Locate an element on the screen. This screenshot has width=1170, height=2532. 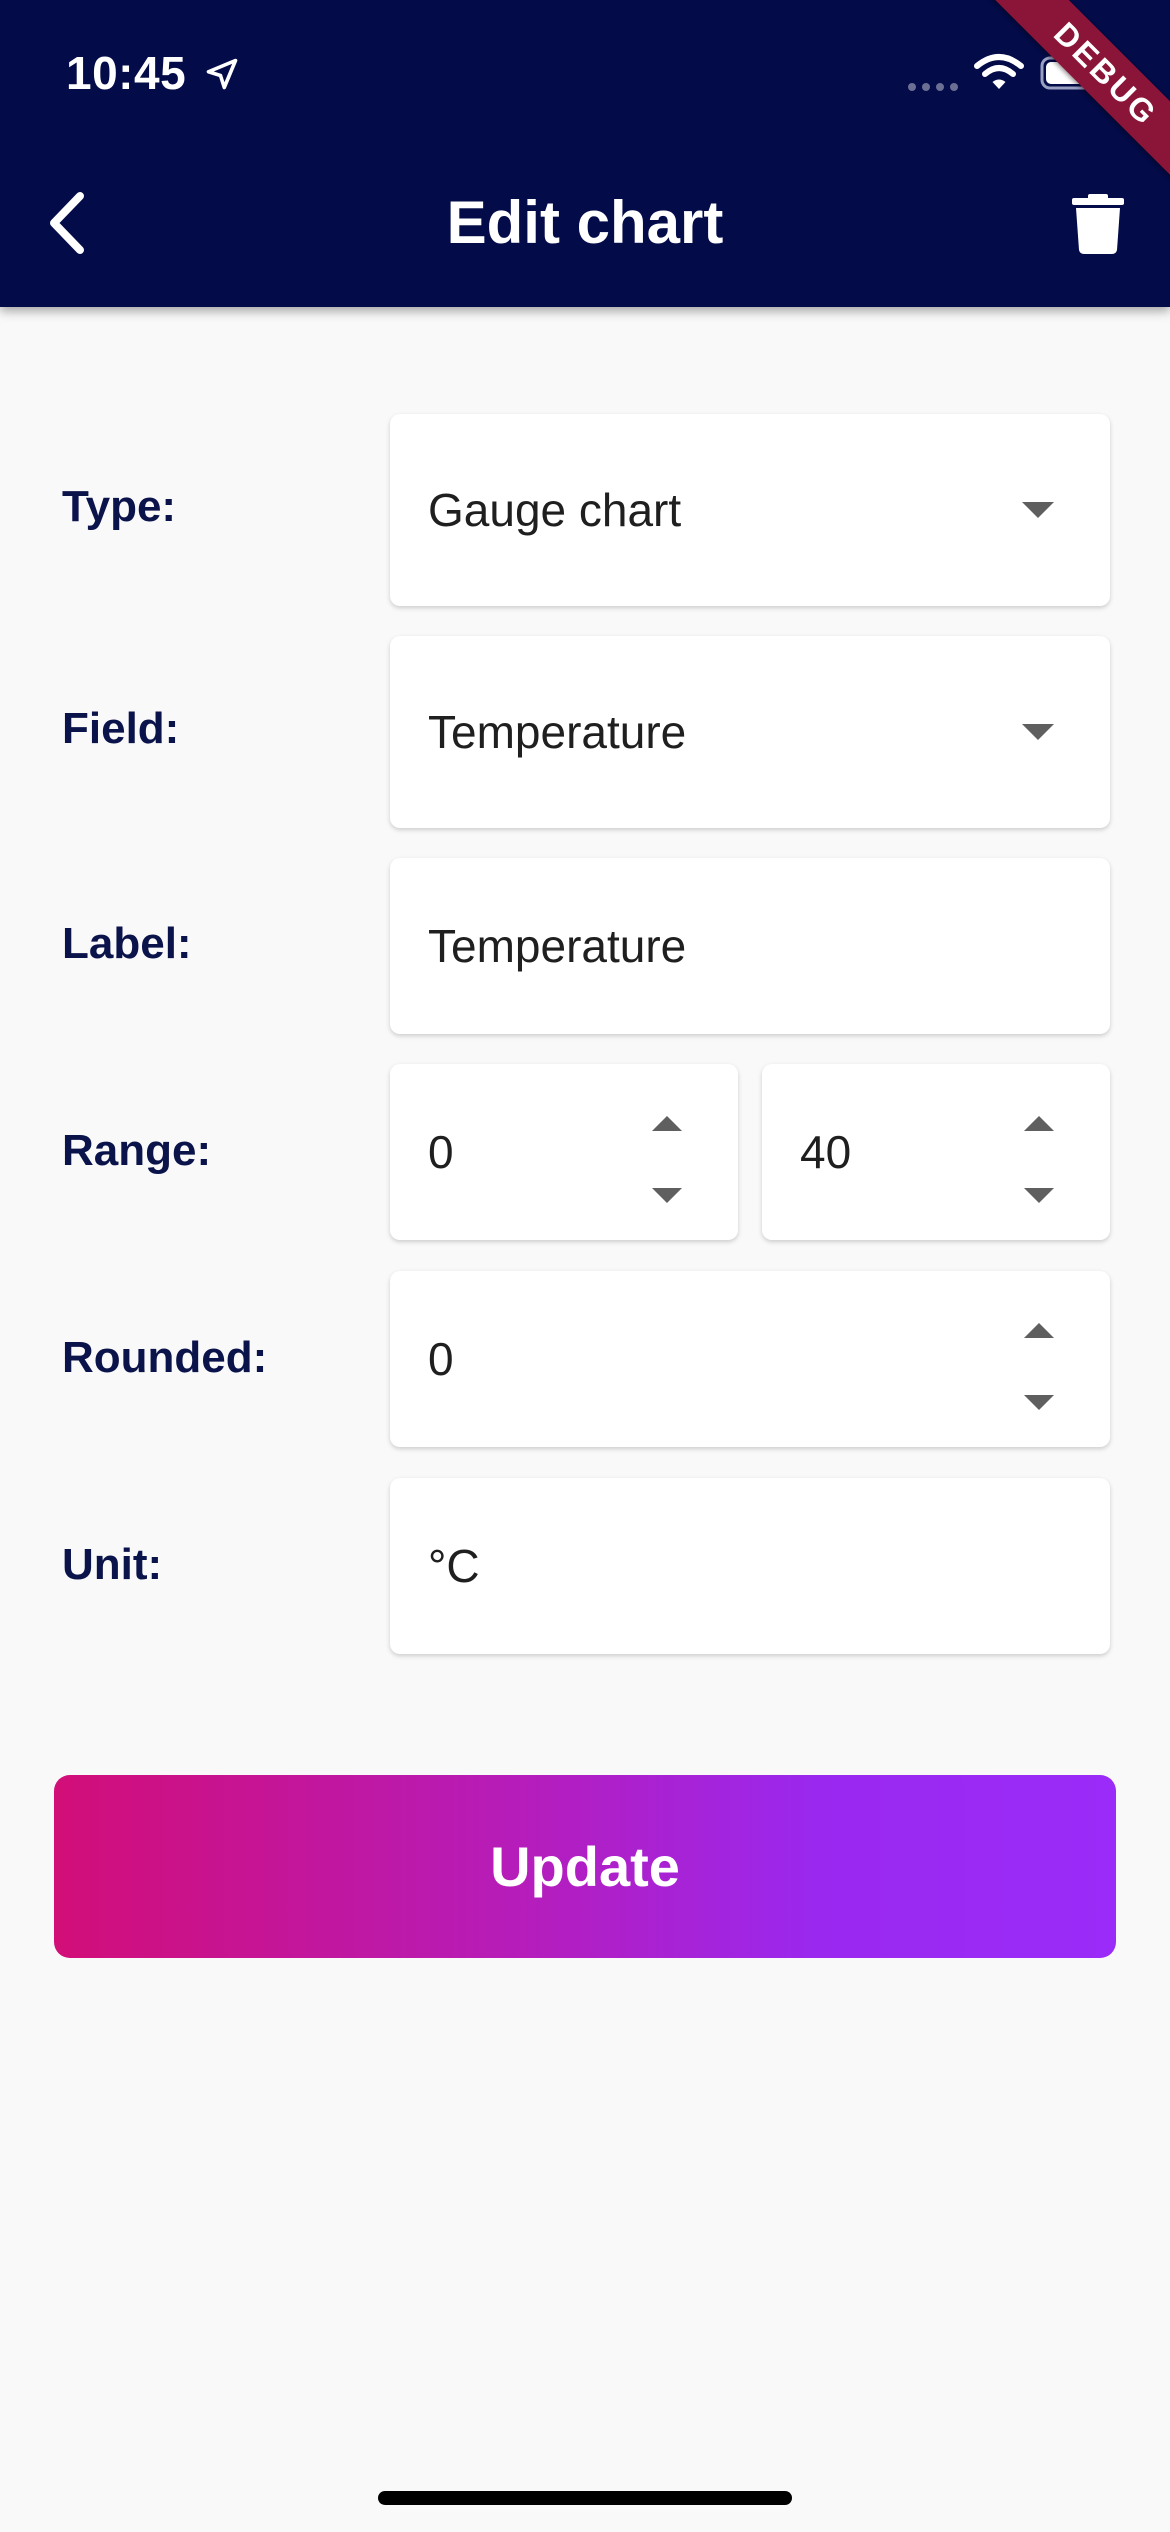
range-max-value: 40 is located at coordinates (826, 1152).